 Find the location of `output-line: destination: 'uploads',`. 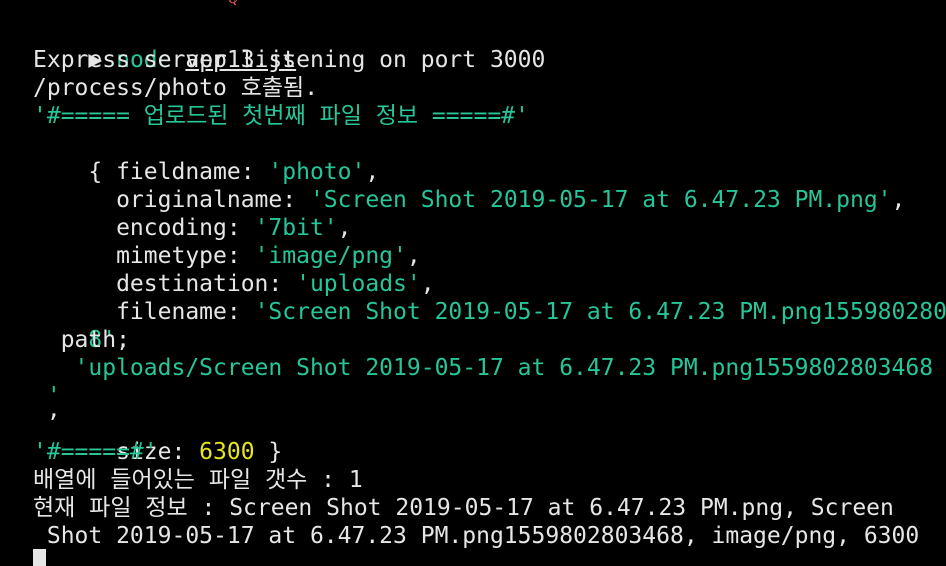

output-line: destination: 'uploads', is located at coordinates (234, 269).